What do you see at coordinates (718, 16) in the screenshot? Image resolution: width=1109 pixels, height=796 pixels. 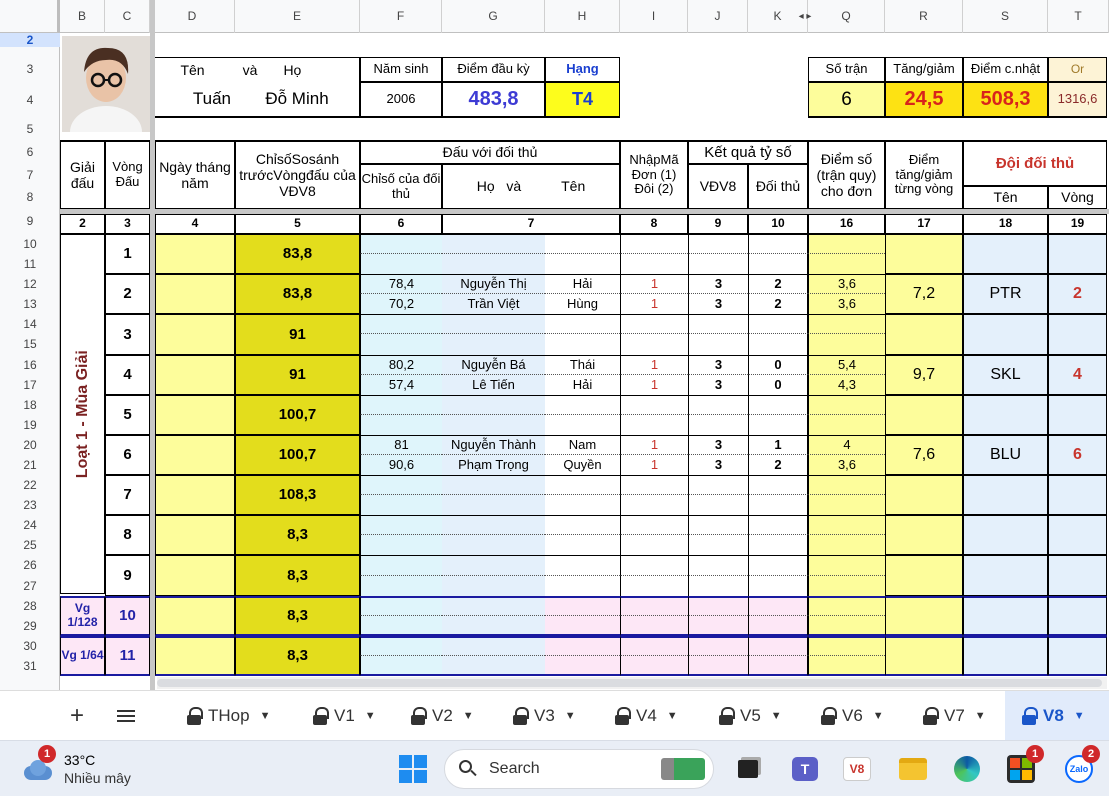 I see `column-header-j: J` at bounding box center [718, 16].